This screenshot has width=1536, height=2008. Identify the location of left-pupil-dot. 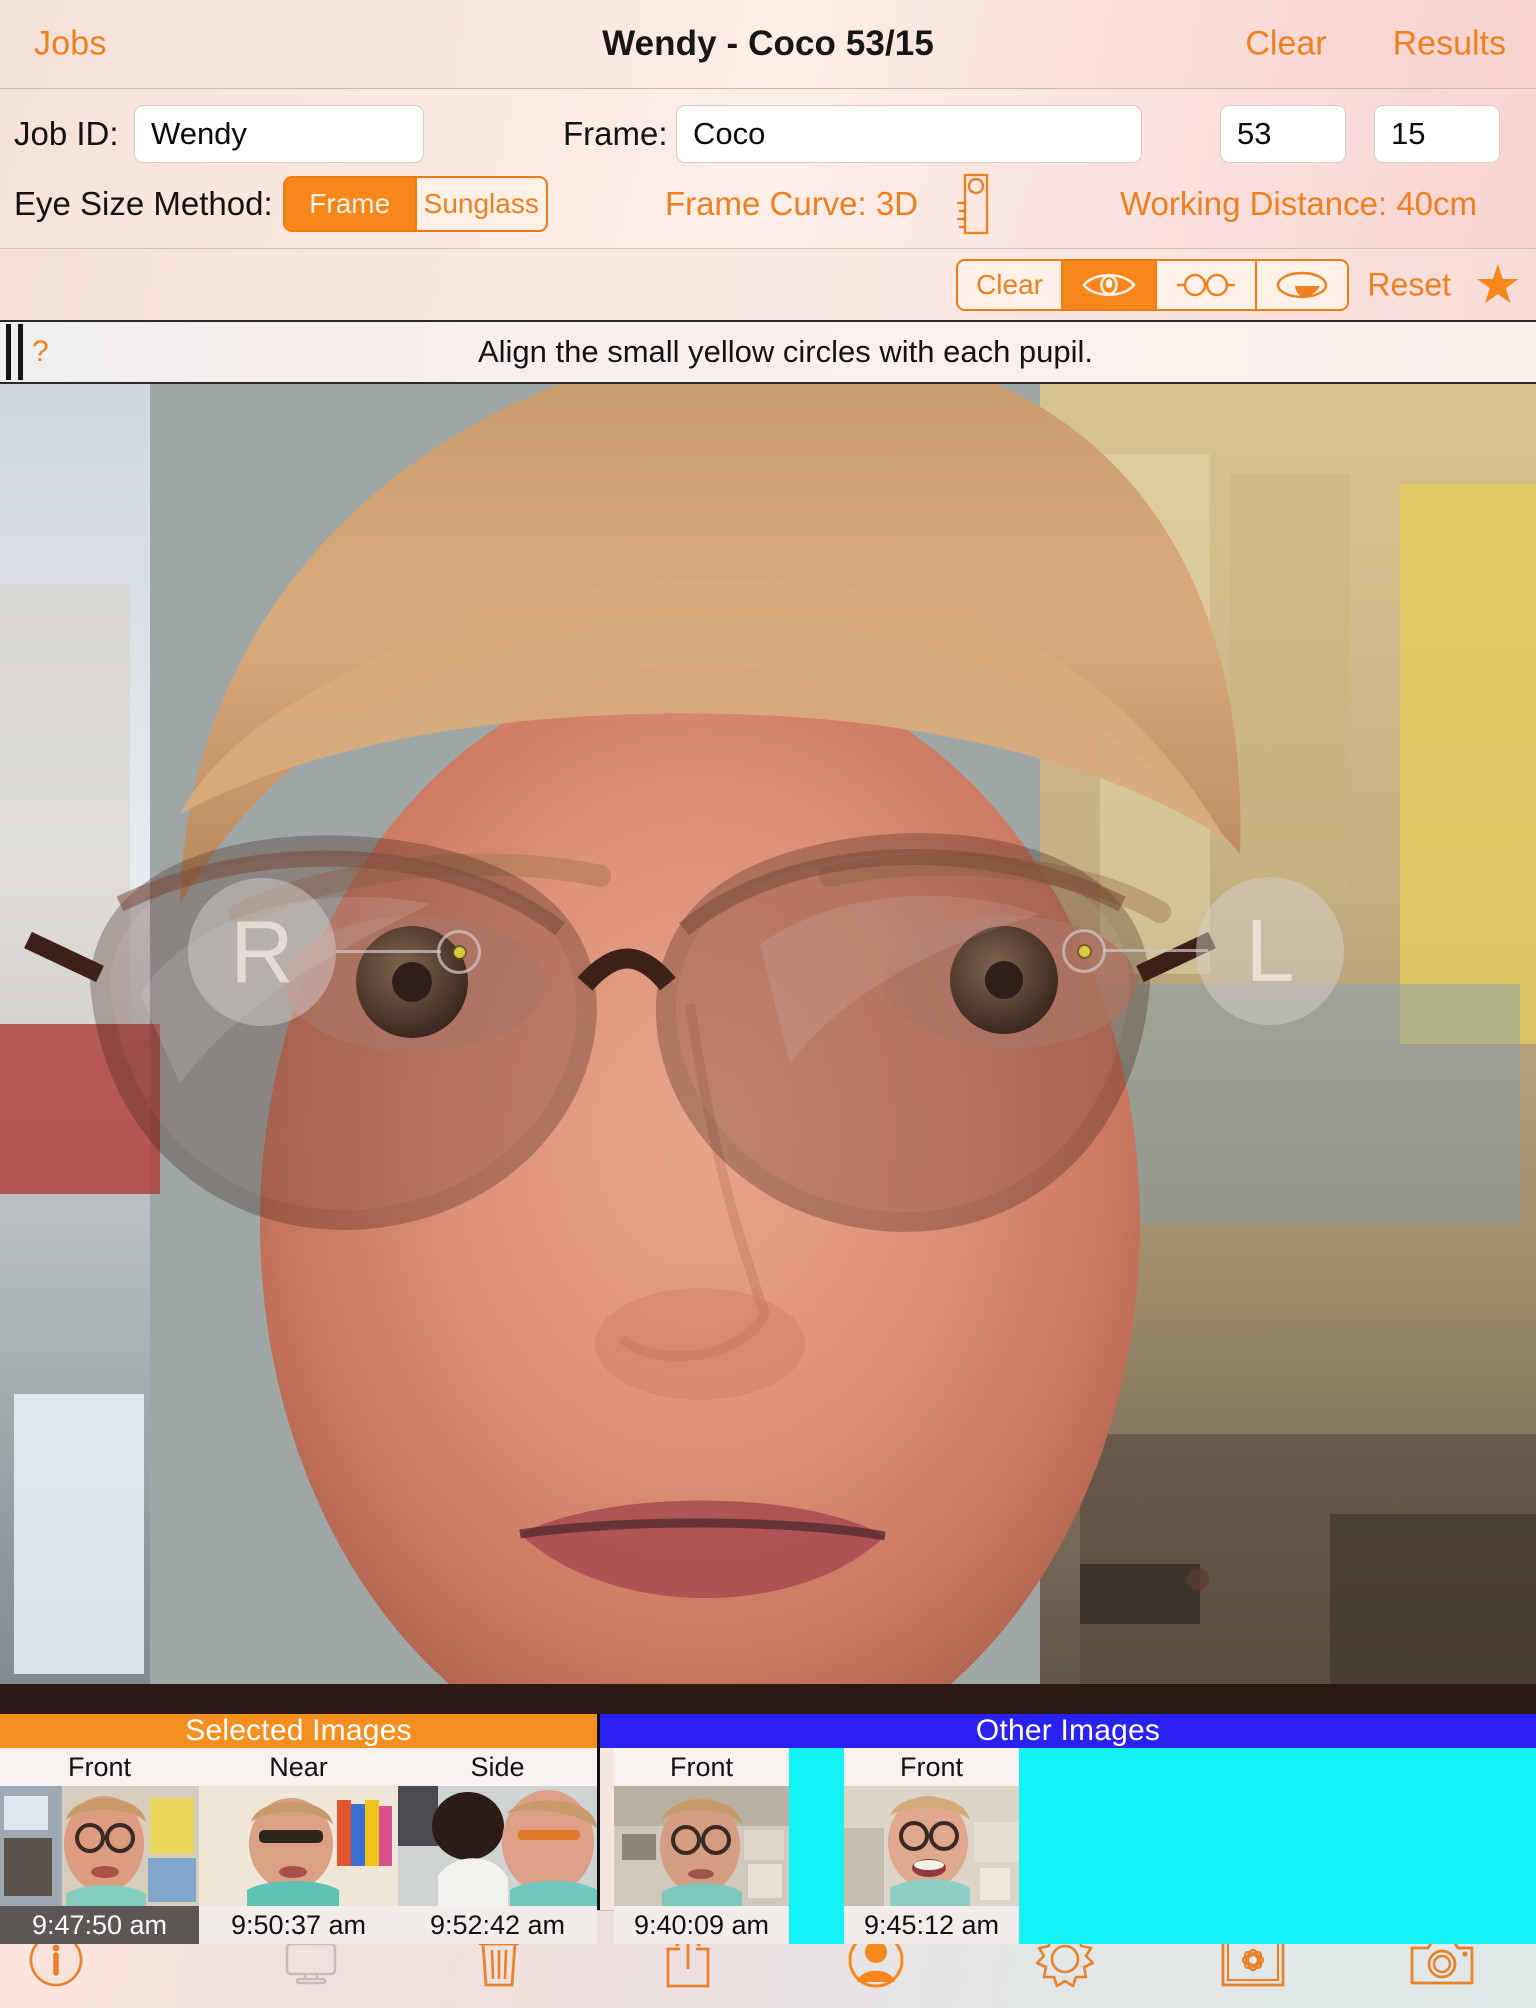
(1084, 951).